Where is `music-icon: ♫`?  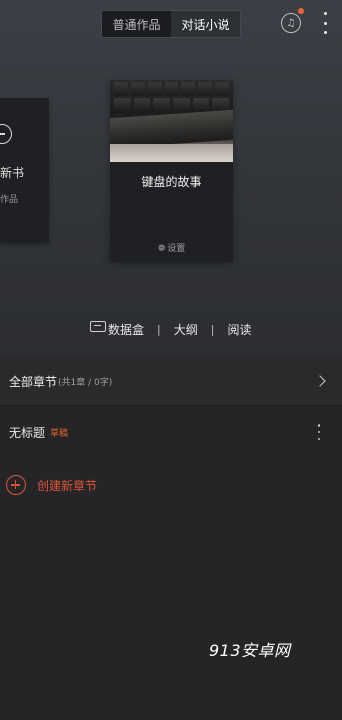 music-icon: ♫ is located at coordinates (291, 23).